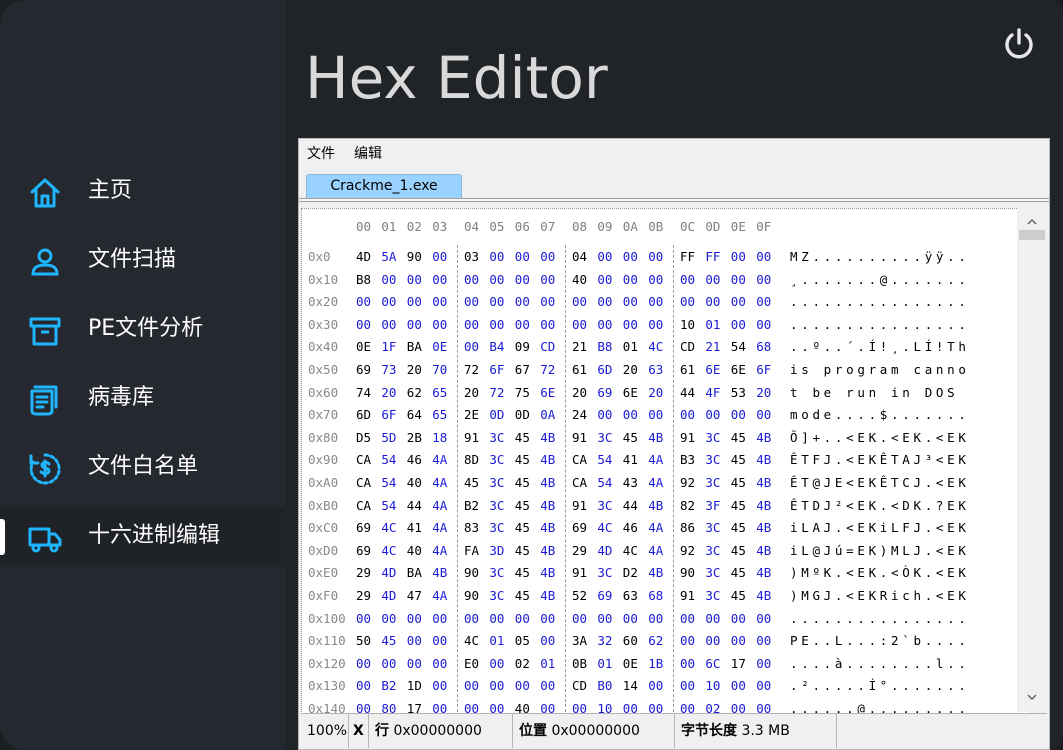 The width and height of the screenshot is (1063, 750). I want to click on hex-byte: 21, so click(712, 346).